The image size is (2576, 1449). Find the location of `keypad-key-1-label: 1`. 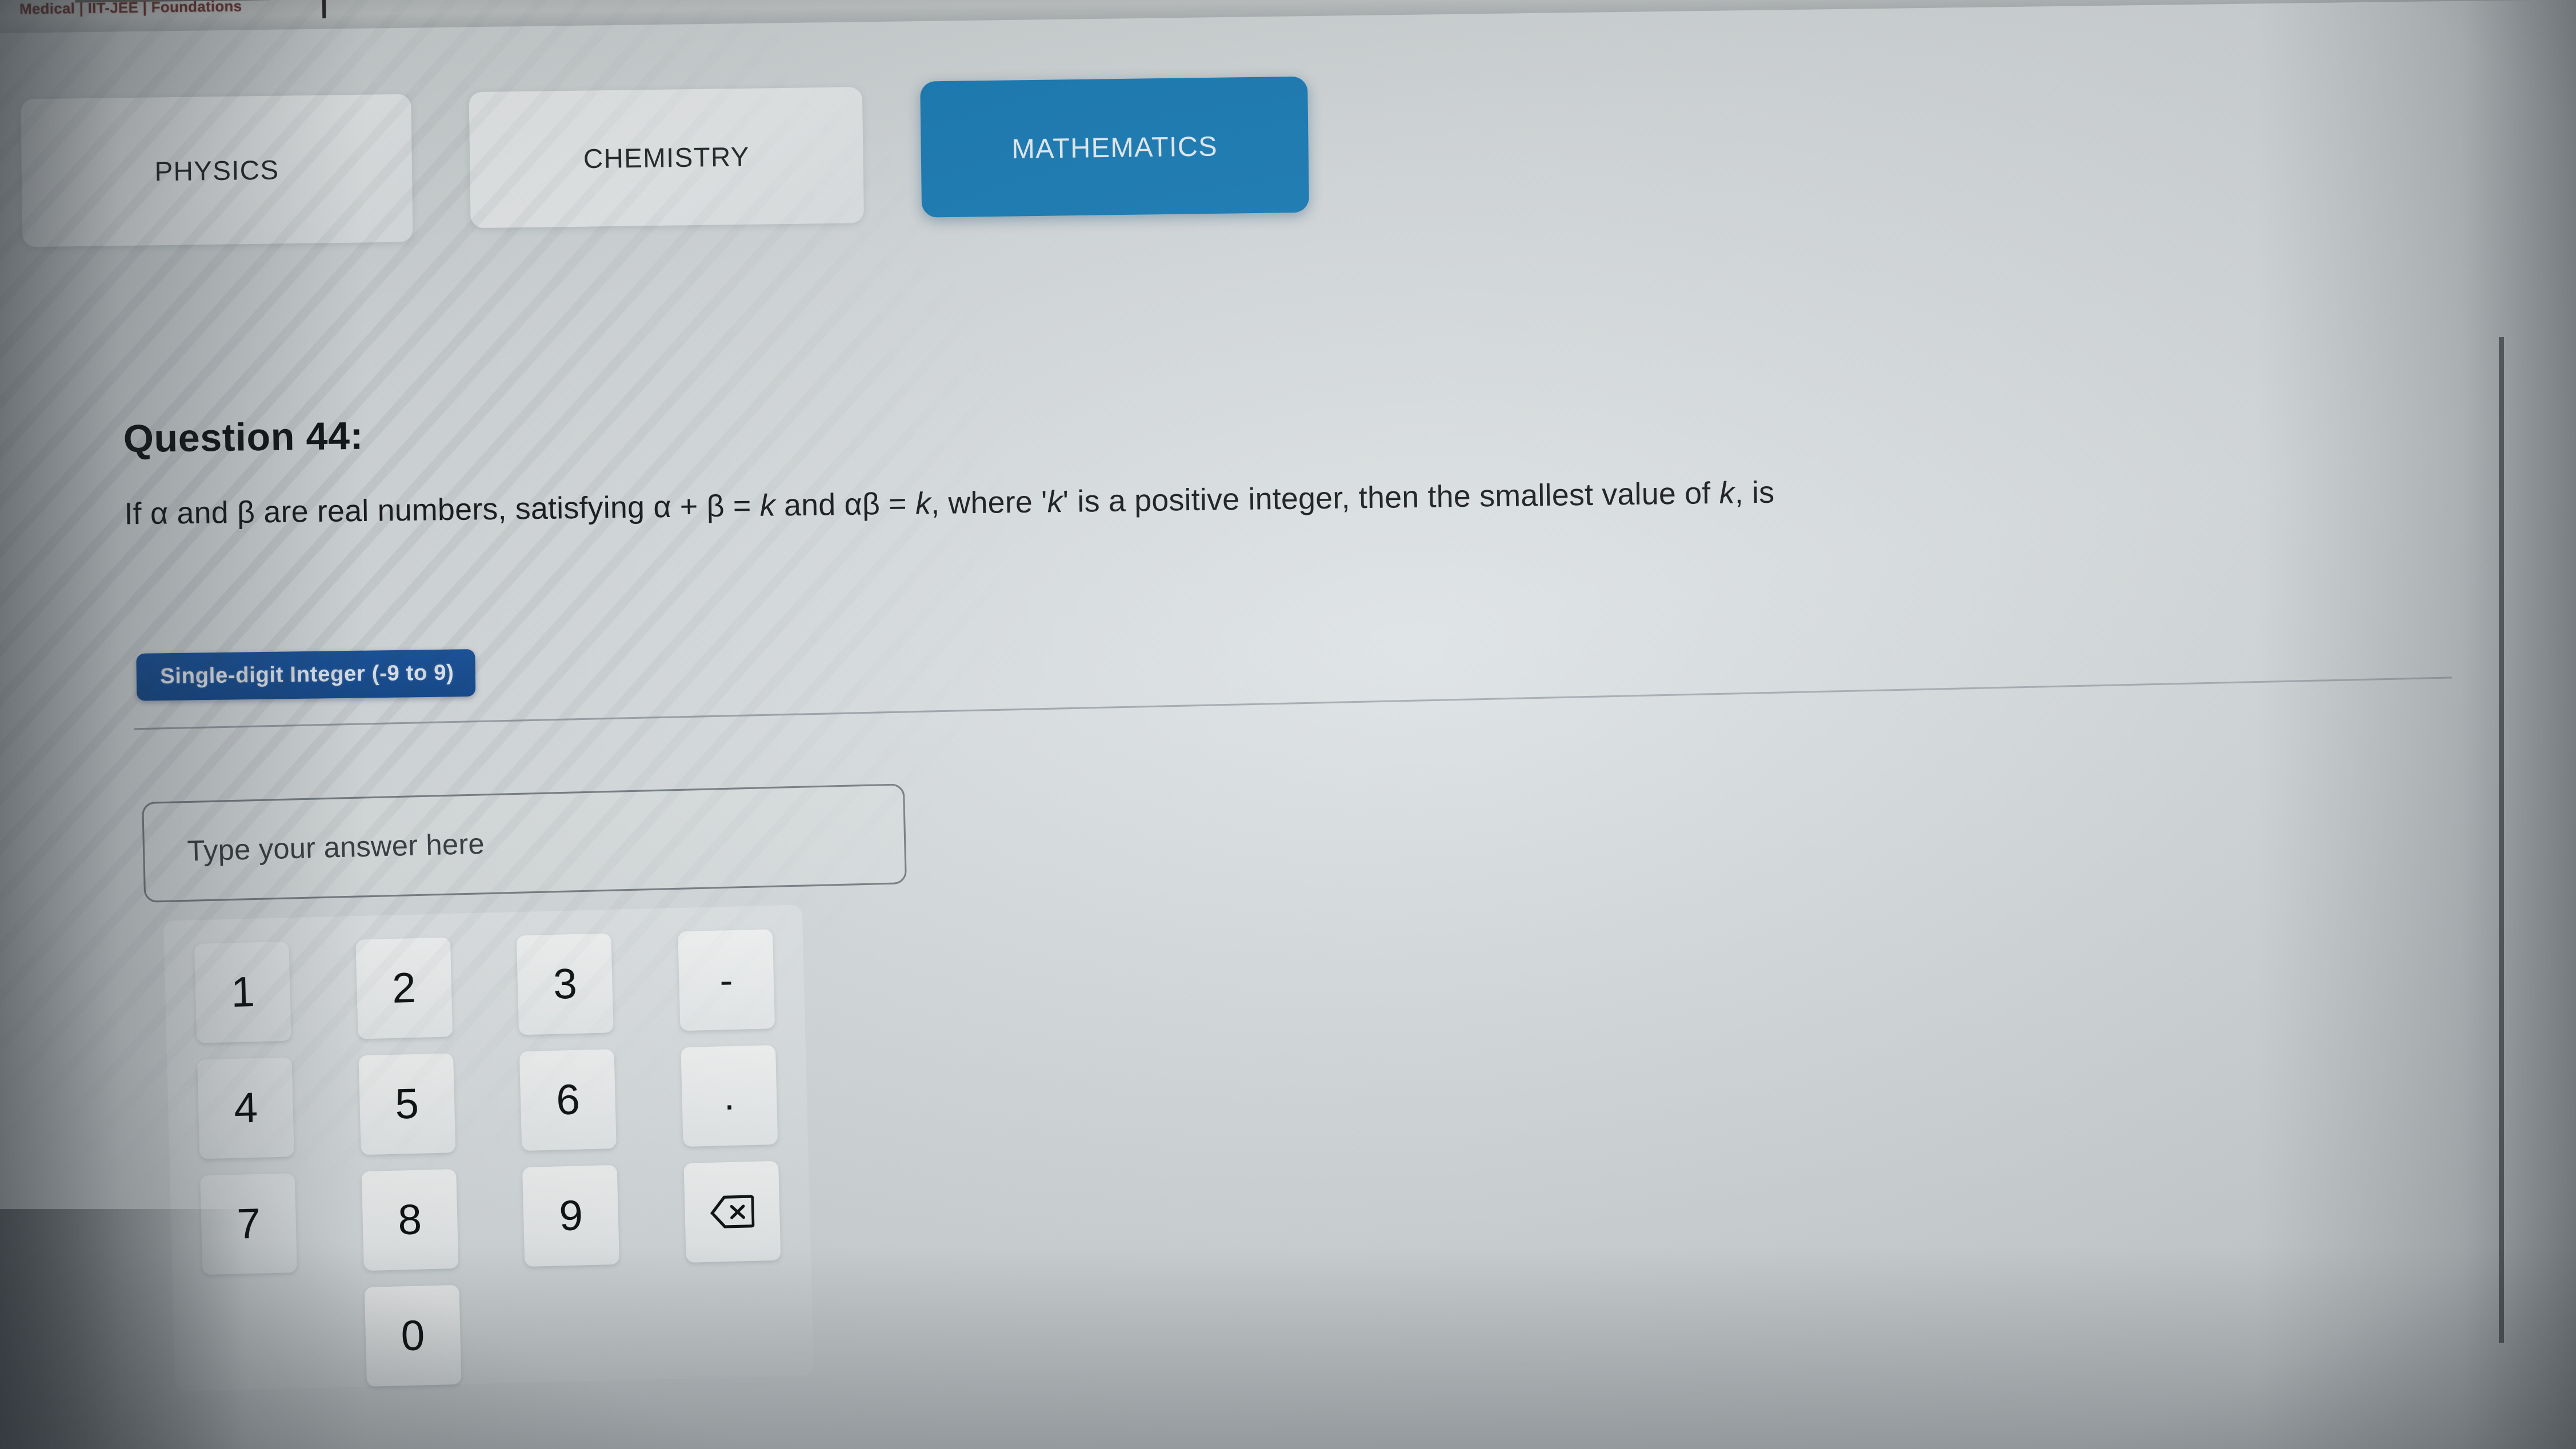

keypad-key-1-label: 1 is located at coordinates (242, 992).